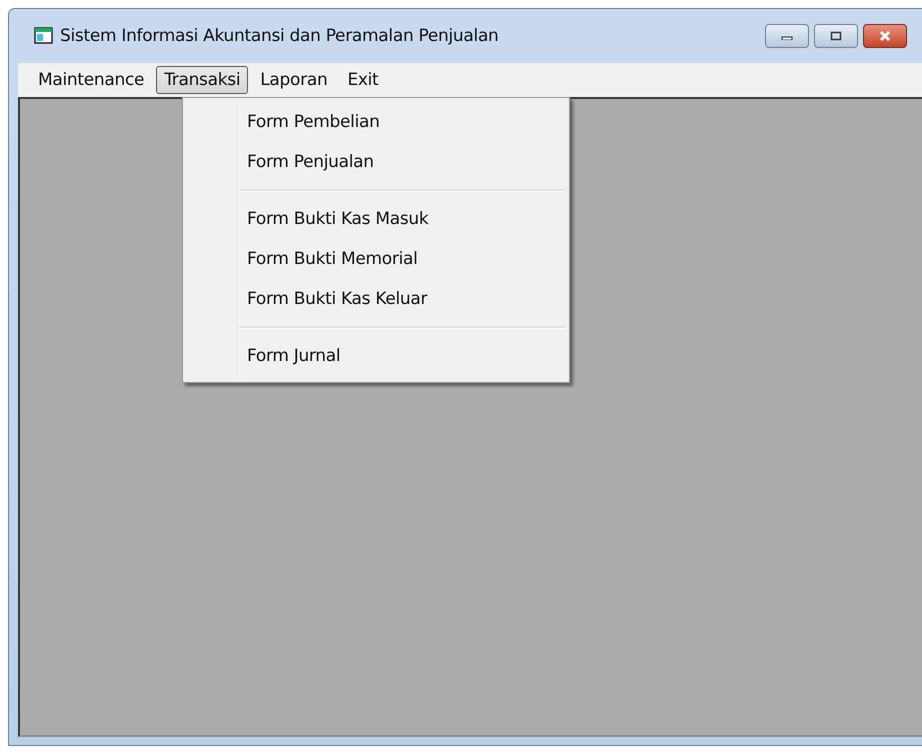 The image size is (922, 753). What do you see at coordinates (202, 80) in the screenshot?
I see `menu-item: Transaksi` at bounding box center [202, 80].